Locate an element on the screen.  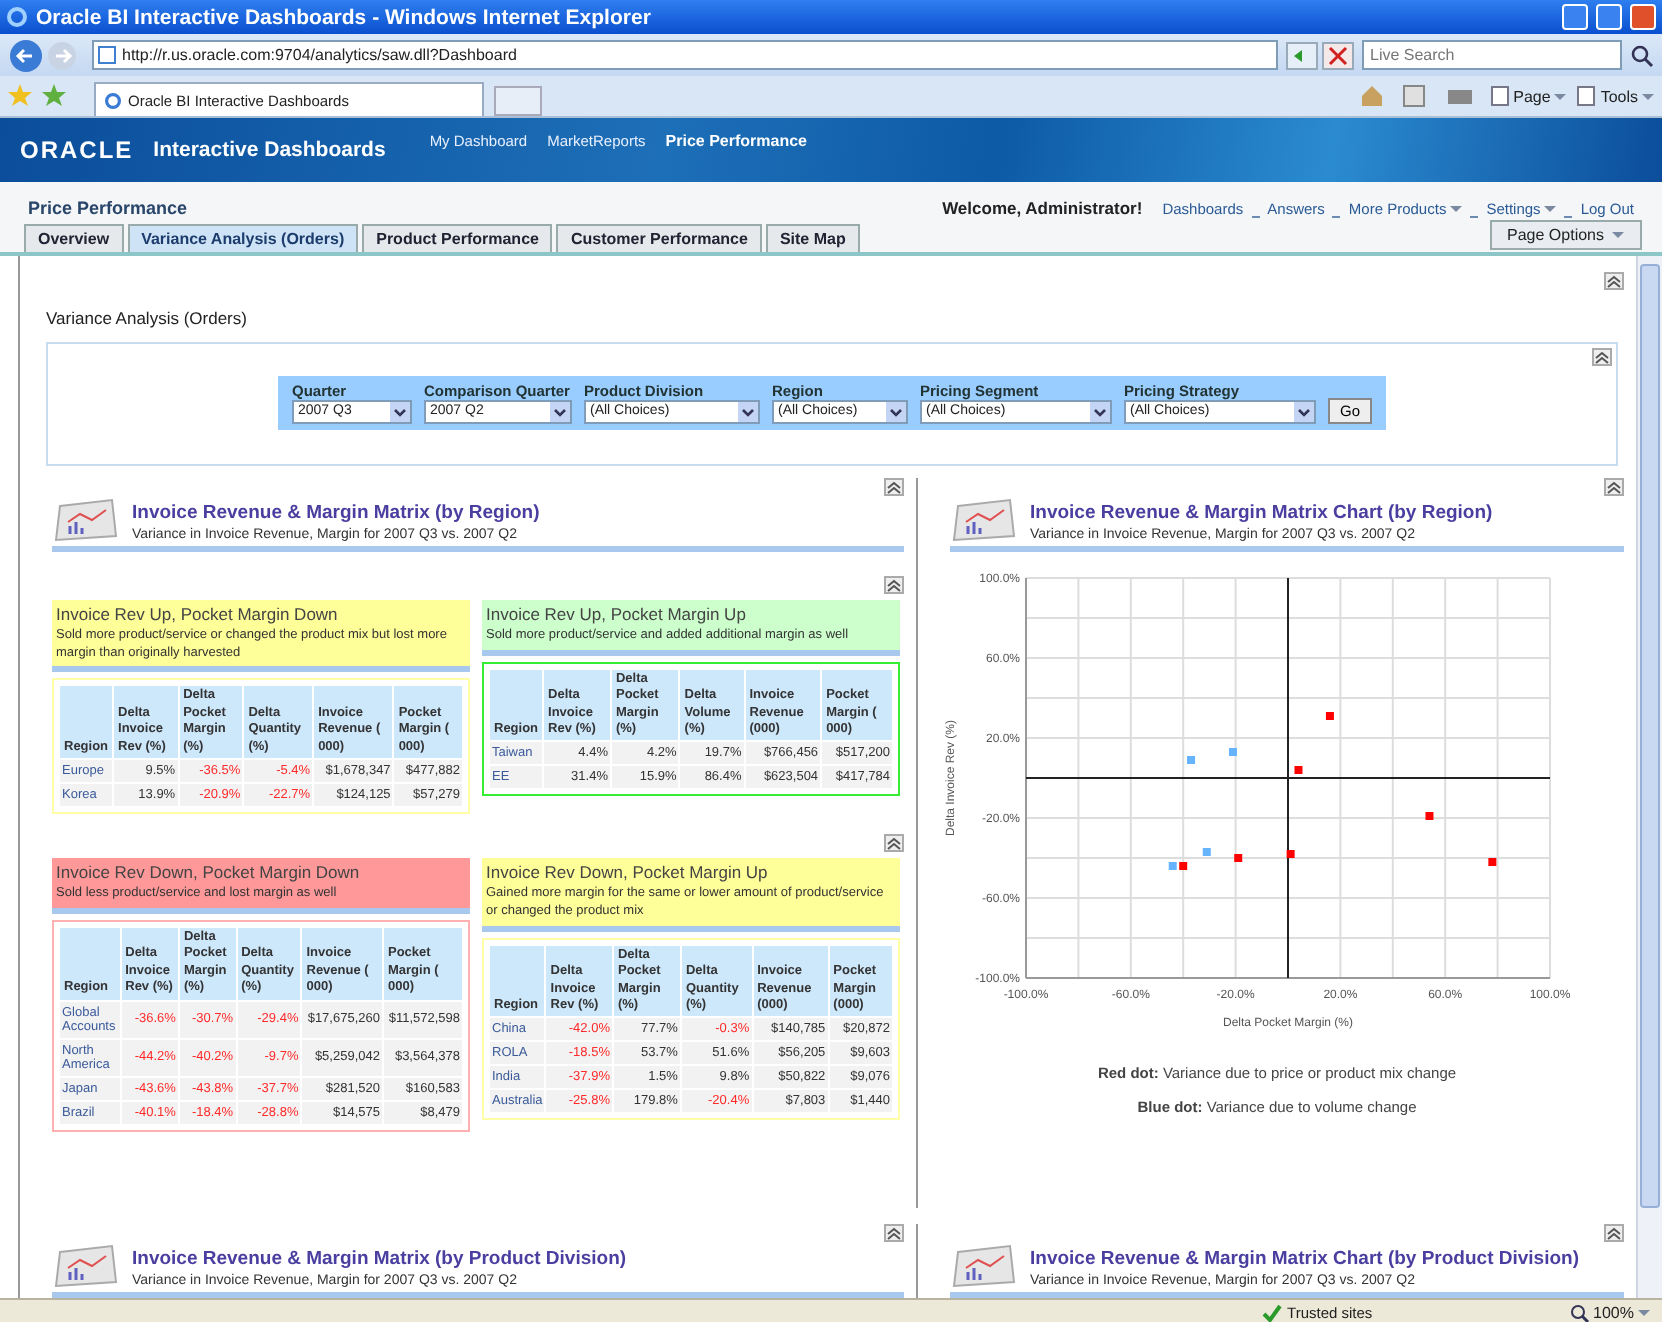
zoom-icon is located at coordinates (1579, 1312).